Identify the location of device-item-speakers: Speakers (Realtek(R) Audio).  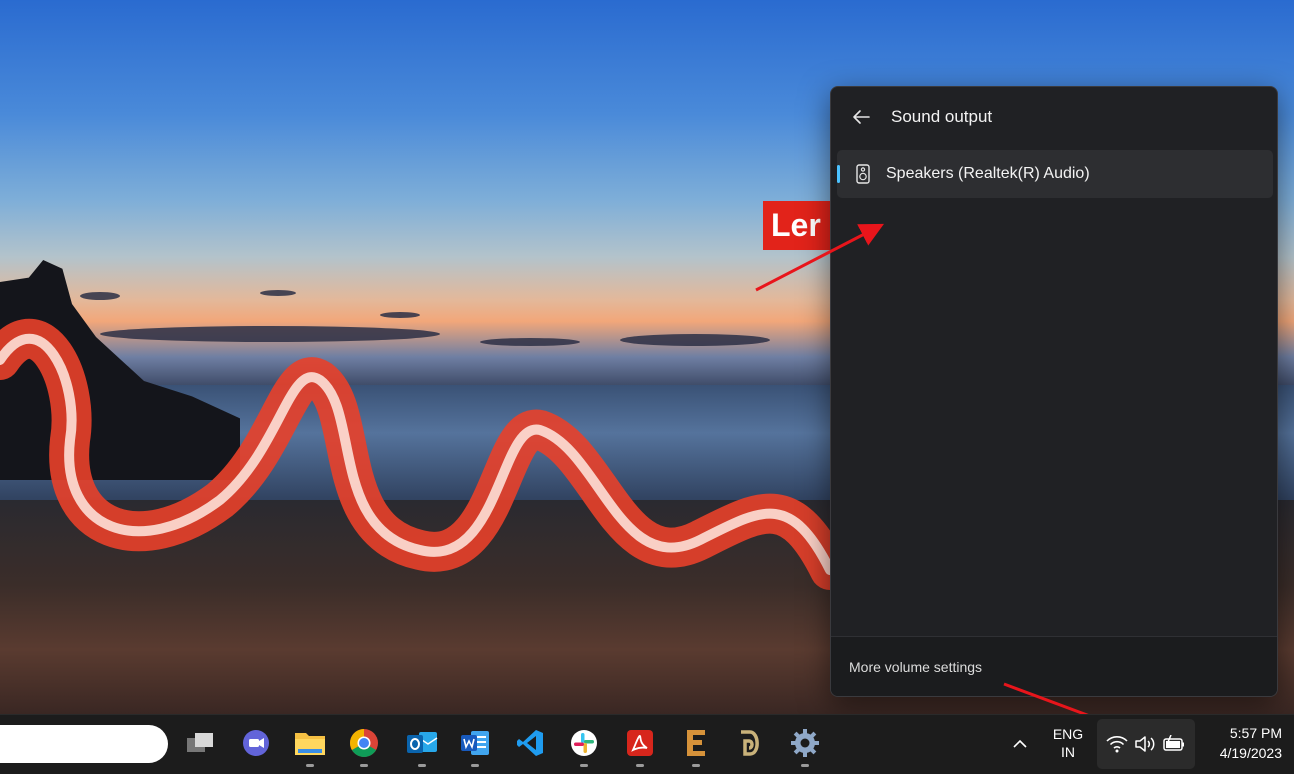
(1055, 174).